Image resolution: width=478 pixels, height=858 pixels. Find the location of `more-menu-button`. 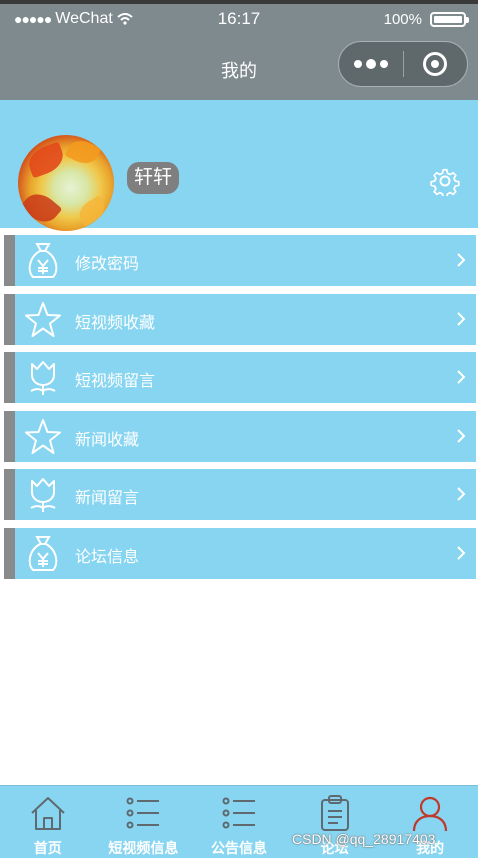

more-menu-button is located at coordinates (371, 63).